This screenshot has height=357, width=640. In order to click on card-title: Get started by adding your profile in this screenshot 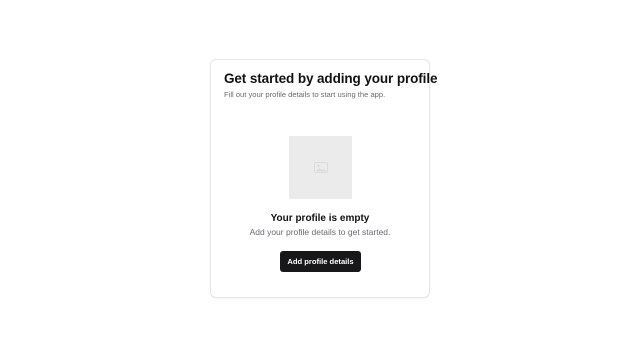, I will do `click(331, 78)`.